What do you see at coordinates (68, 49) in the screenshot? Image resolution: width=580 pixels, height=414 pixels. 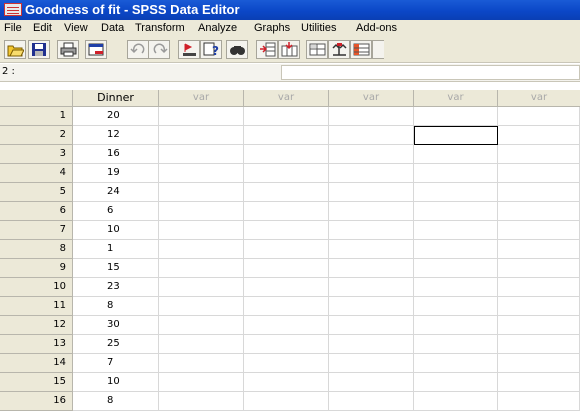 I see `print-button` at bounding box center [68, 49].